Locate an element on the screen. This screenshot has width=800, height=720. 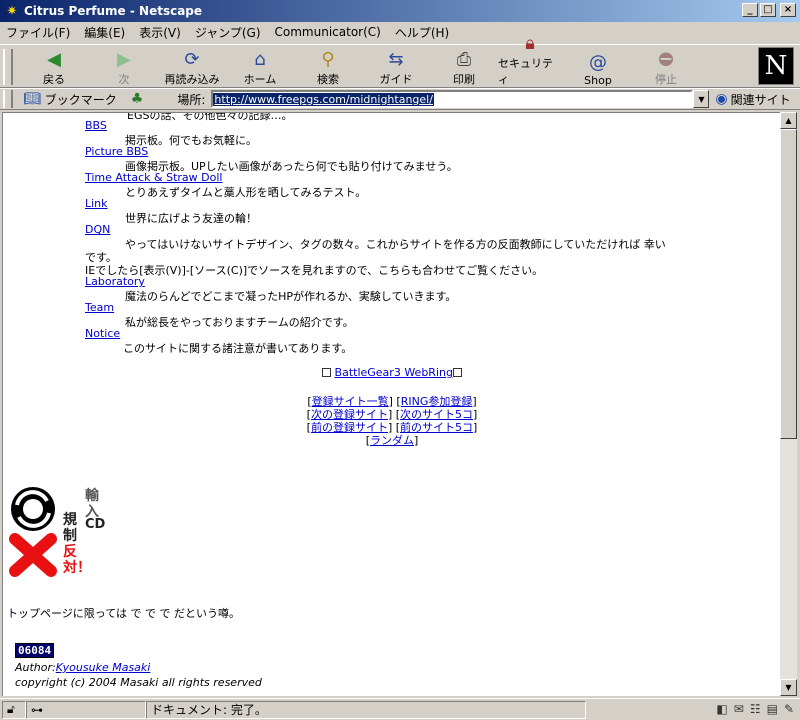
netscape-logo: N is located at coordinates (776, 66).